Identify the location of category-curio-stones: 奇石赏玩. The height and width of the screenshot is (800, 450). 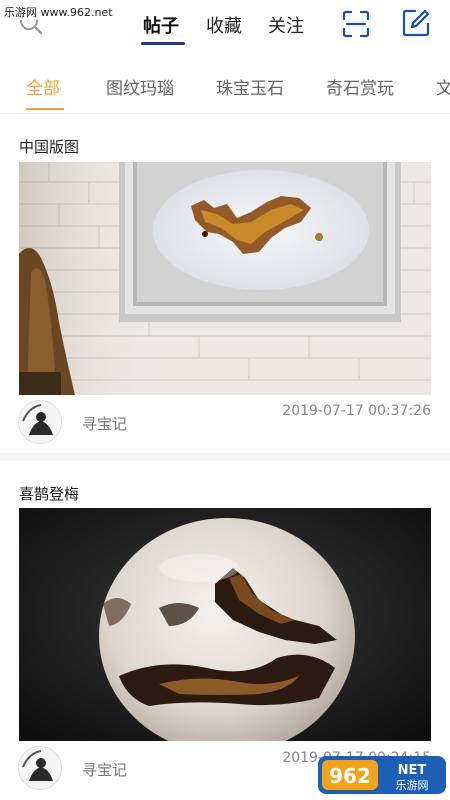
(360, 86).